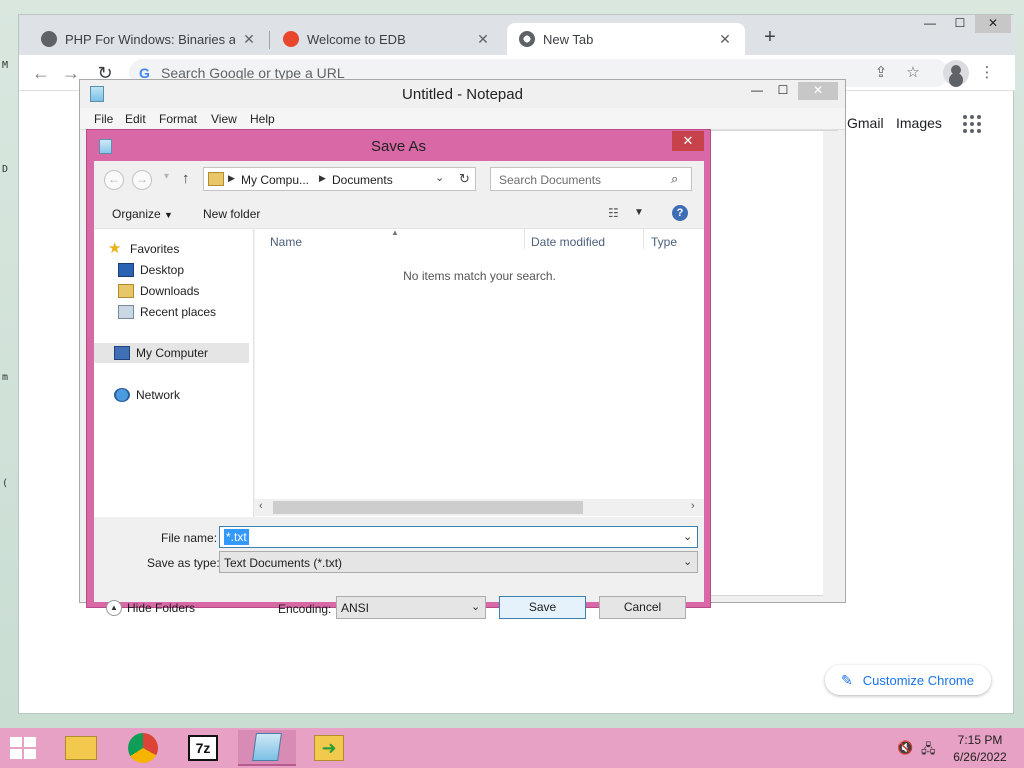  Describe the element at coordinates (512, 748) in the screenshot. I see `taskbar: 7z ➜ 🔇 🖧 7:15 PM 6/26/2022` at that location.